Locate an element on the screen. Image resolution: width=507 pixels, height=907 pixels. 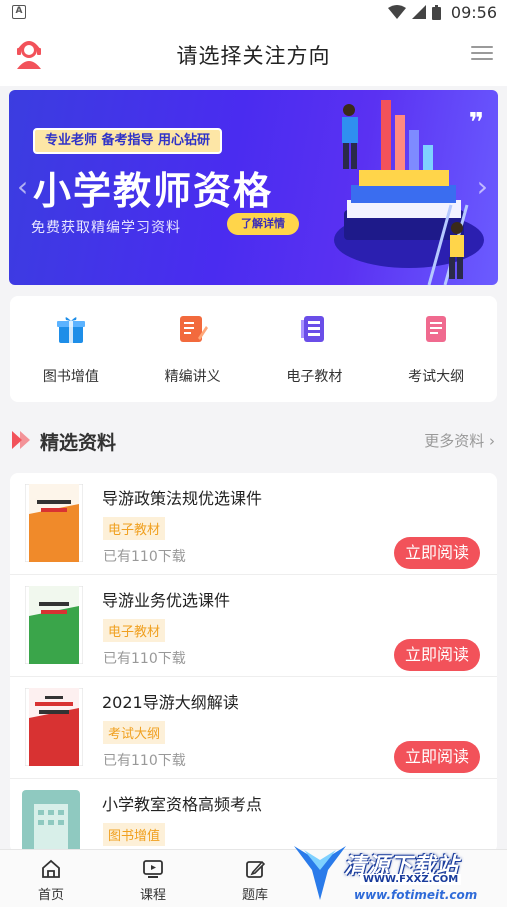
category-label: 图书增值 is located at coordinates (70, 377).